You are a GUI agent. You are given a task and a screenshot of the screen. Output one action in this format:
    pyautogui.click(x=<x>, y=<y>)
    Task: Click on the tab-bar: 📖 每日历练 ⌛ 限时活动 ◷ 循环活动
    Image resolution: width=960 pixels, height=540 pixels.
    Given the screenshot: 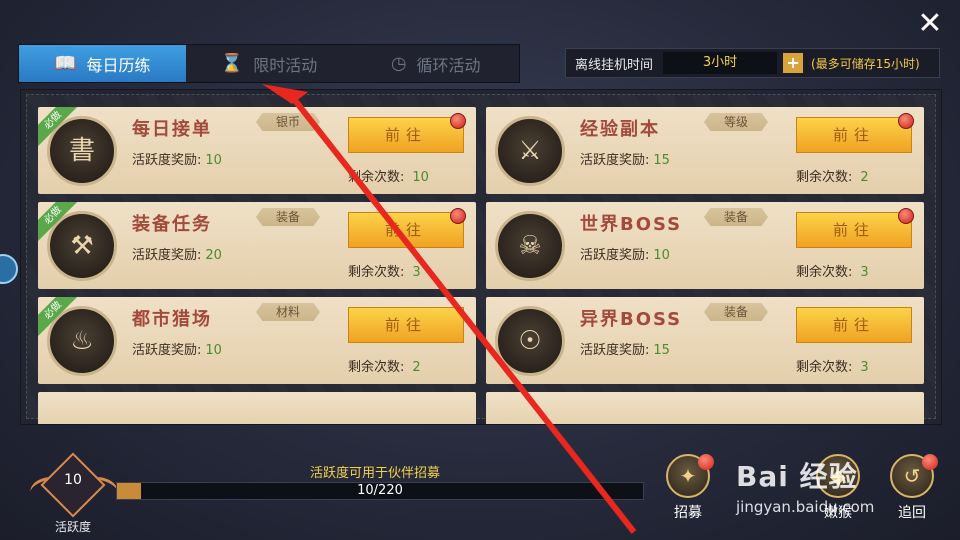 What is the action you would take?
    pyautogui.click(x=269, y=63)
    